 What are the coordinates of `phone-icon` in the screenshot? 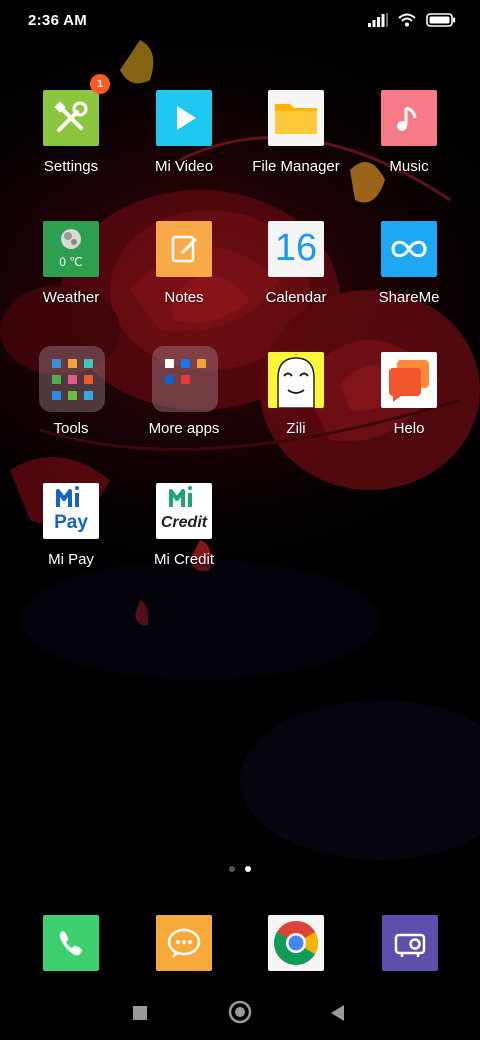 It's located at (70, 943).